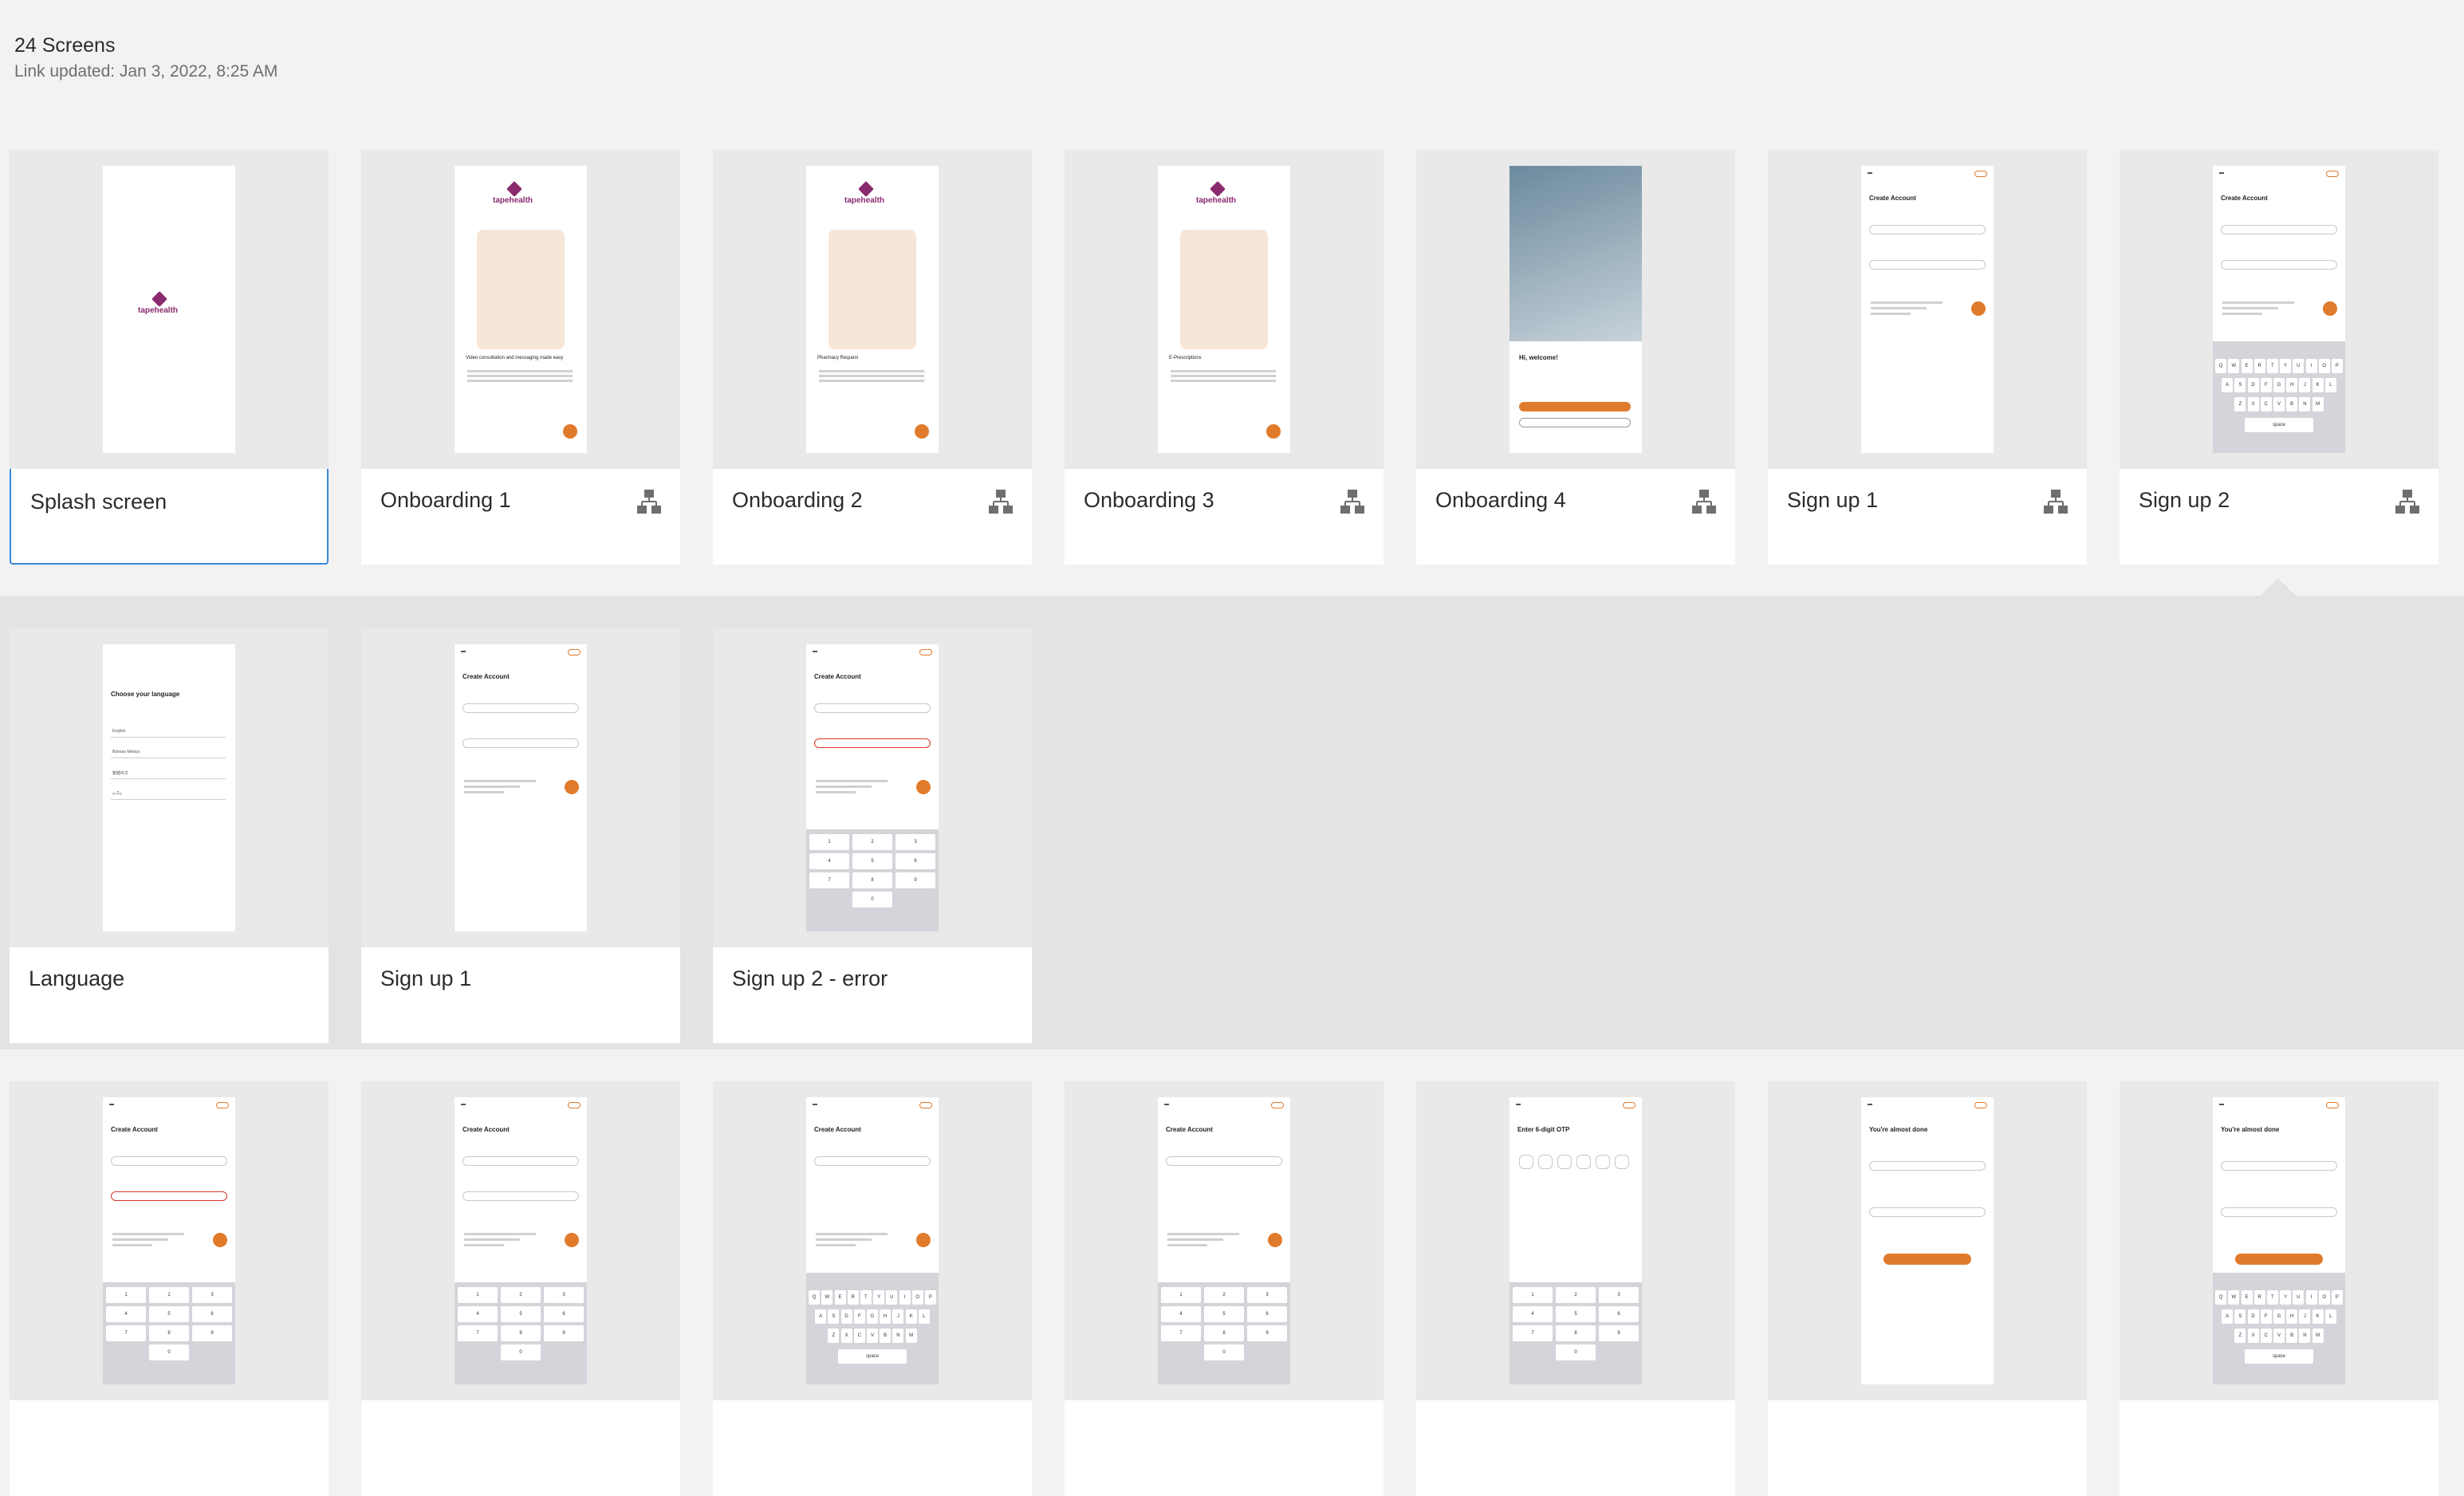 This screenshot has width=2464, height=1496. What do you see at coordinates (1575, 406) in the screenshot?
I see `sign-in-button` at bounding box center [1575, 406].